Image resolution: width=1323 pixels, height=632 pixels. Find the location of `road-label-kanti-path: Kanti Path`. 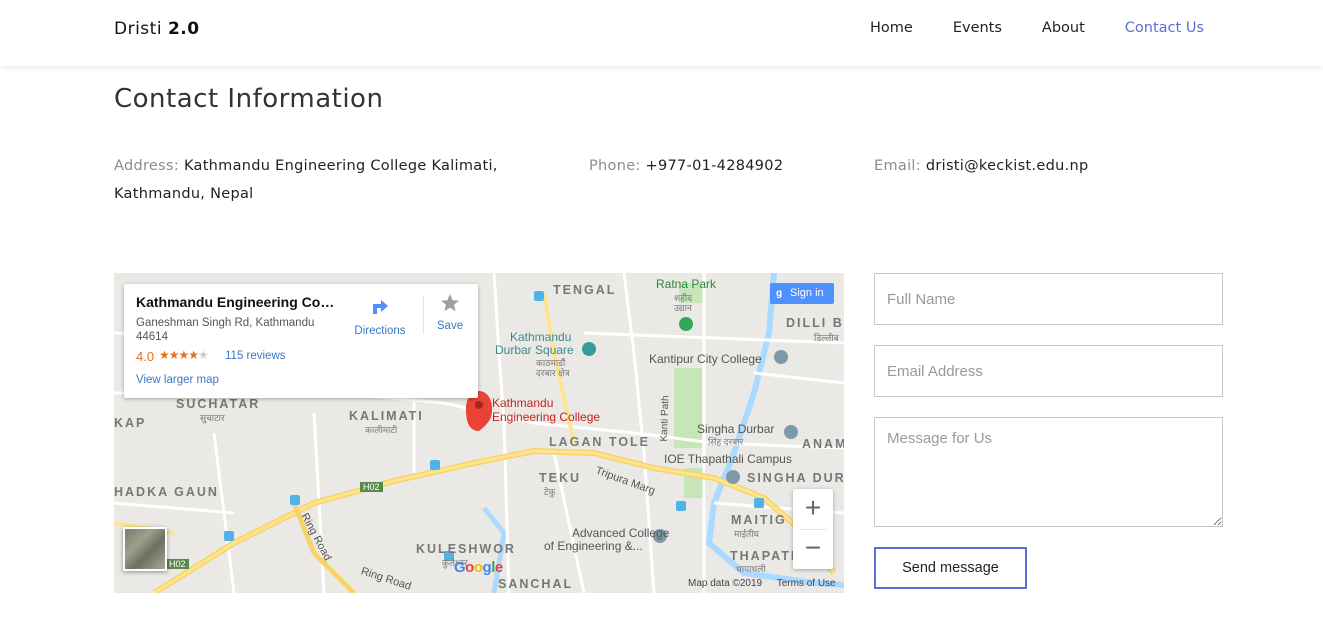

road-label-kanti-path: Kanti Path is located at coordinates (665, 418).